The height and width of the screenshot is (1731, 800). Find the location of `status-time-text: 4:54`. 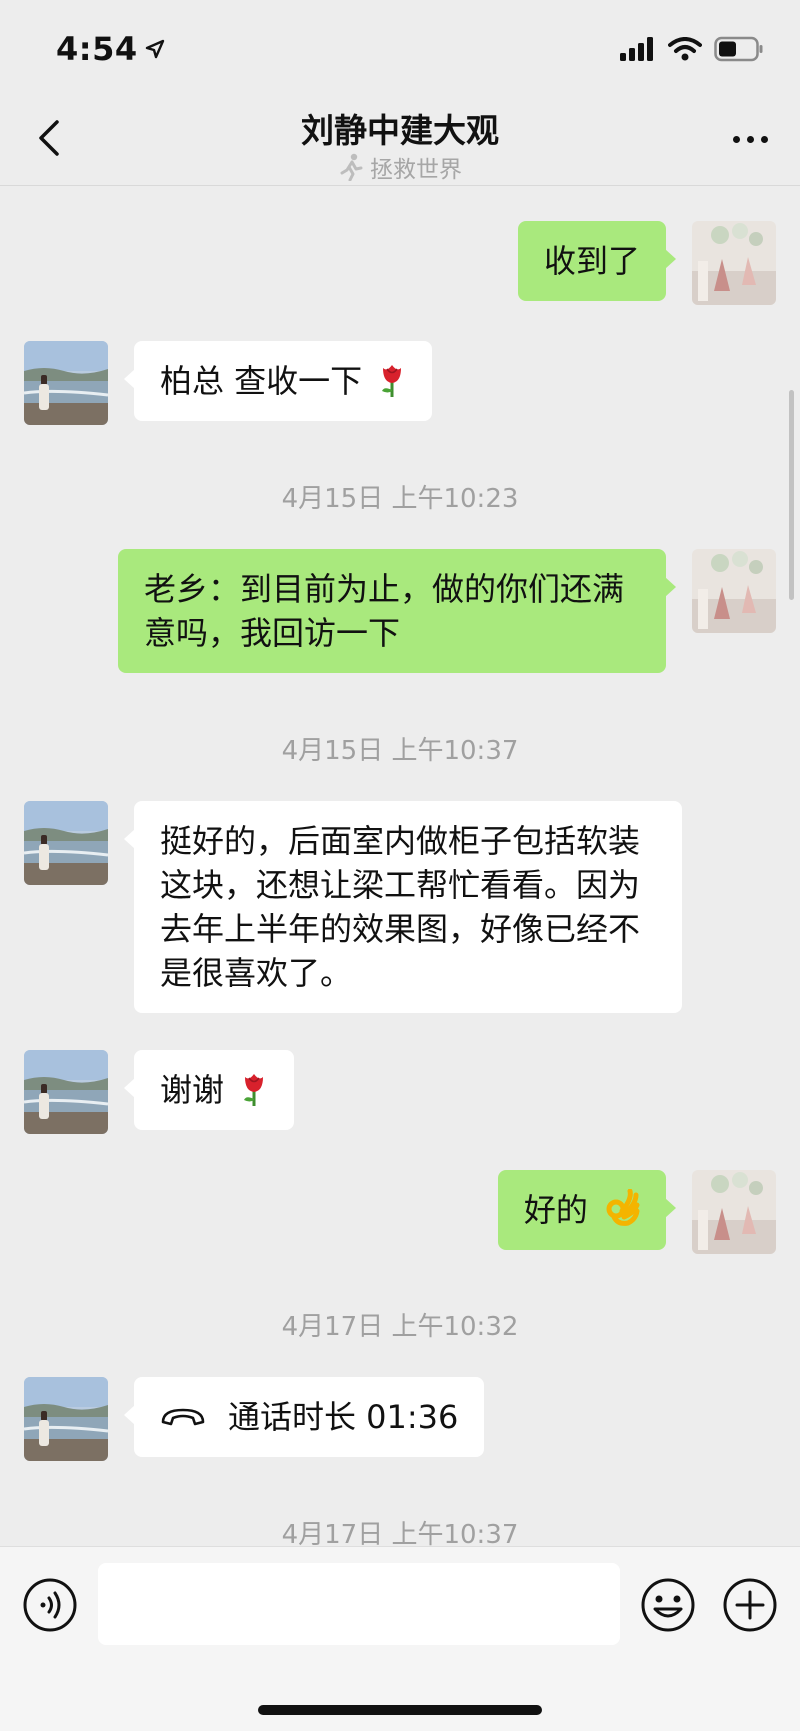

status-time-text: 4:54 is located at coordinates (97, 49).